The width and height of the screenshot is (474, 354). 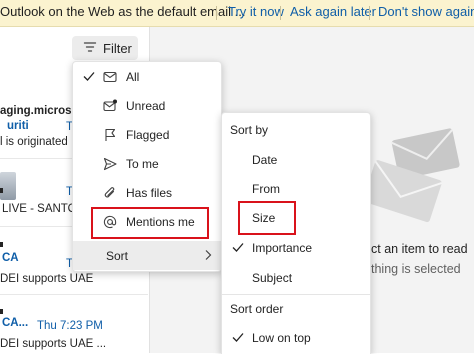 What do you see at coordinates (39, 111) in the screenshot?
I see `sender-name: aging.microso` at bounding box center [39, 111].